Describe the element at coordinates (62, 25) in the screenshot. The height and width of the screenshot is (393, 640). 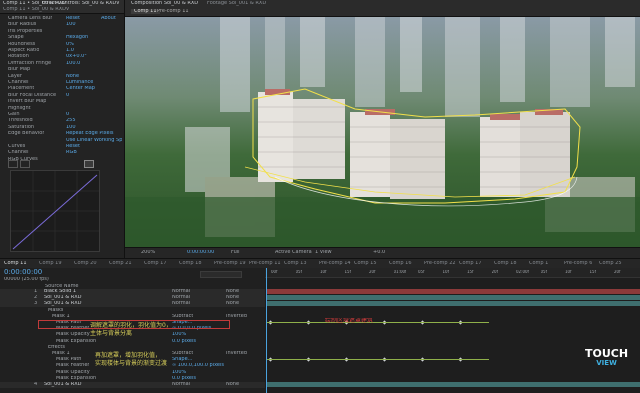
I see `effect-property-row: Blur Radius 100` at that location.